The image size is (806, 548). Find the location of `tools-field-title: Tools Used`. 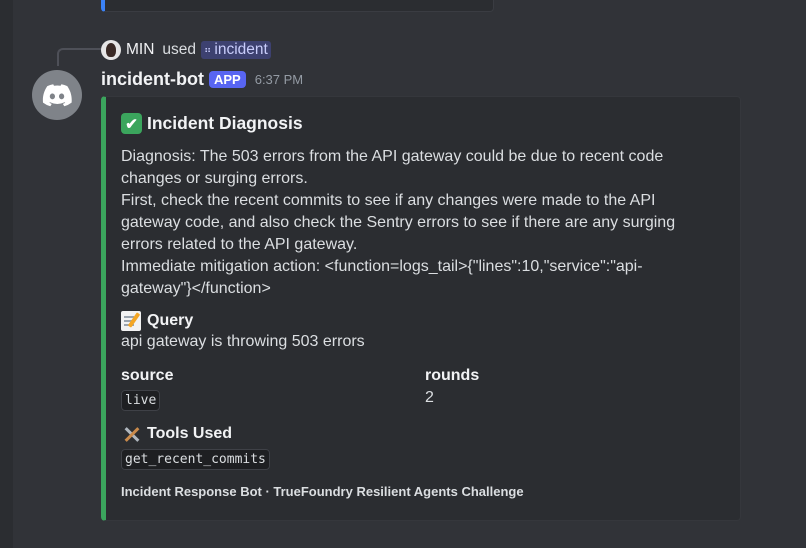

tools-field-title: Tools Used is located at coordinates (195, 434).